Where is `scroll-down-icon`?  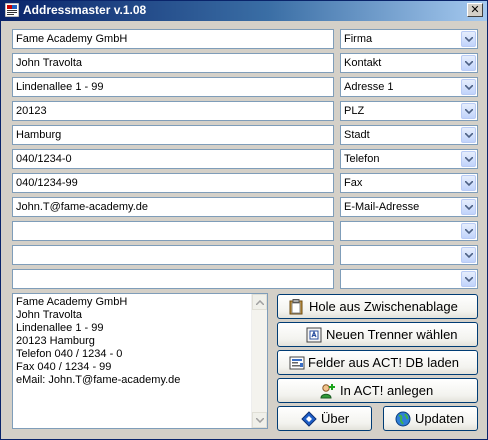
scroll-down-icon is located at coordinates (260, 420).